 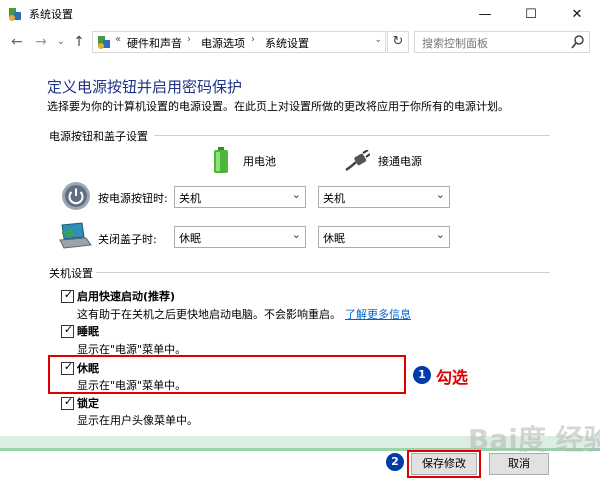 I want to click on recent-locations-chevron-icon: ⌄, so click(x=61, y=42).